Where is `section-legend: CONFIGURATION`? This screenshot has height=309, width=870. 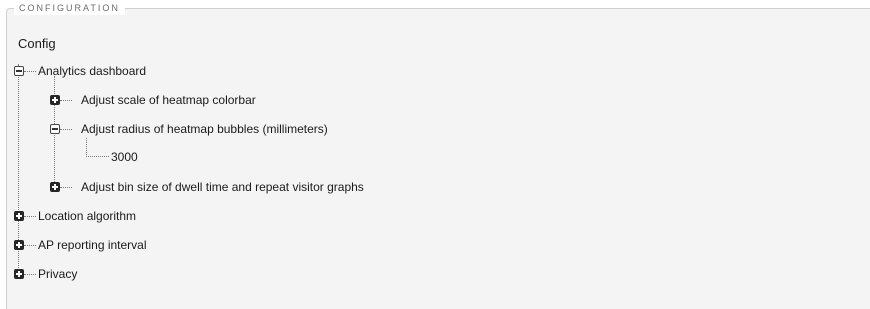 section-legend: CONFIGURATION is located at coordinates (69, 8).